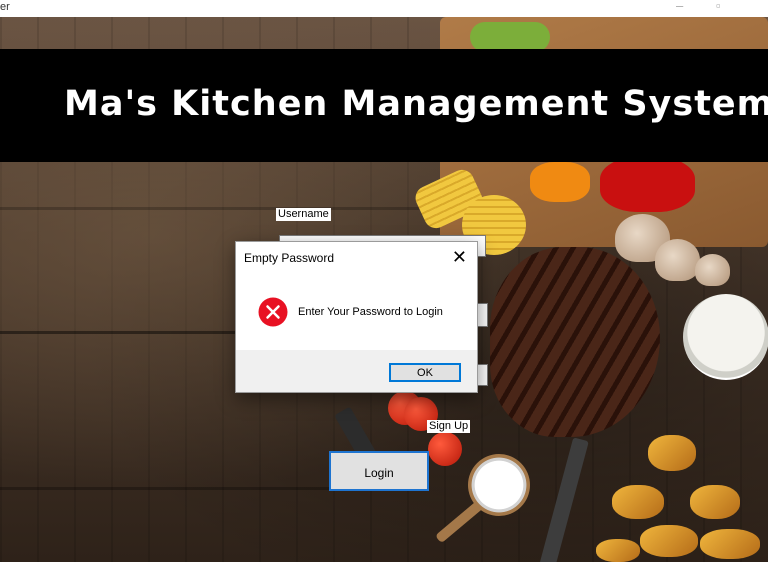 This screenshot has height=562, width=768. I want to click on dialog-message: Enter Your Password to Login, so click(370, 312).